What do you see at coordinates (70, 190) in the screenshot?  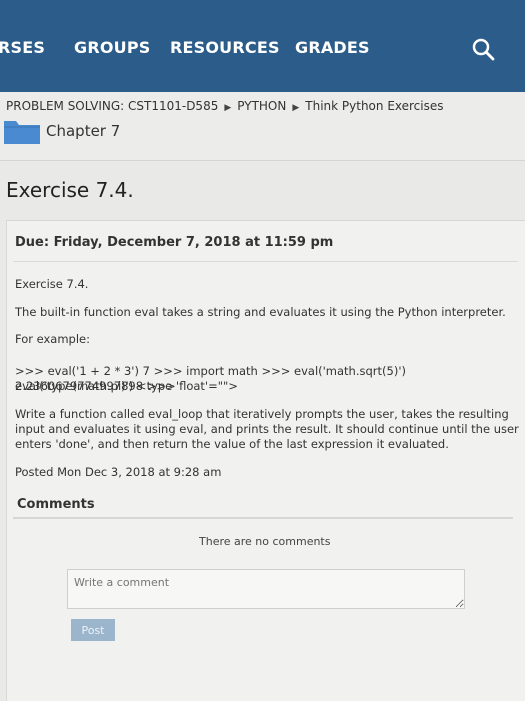 I see `page-title: Exercise 7.4.` at bounding box center [70, 190].